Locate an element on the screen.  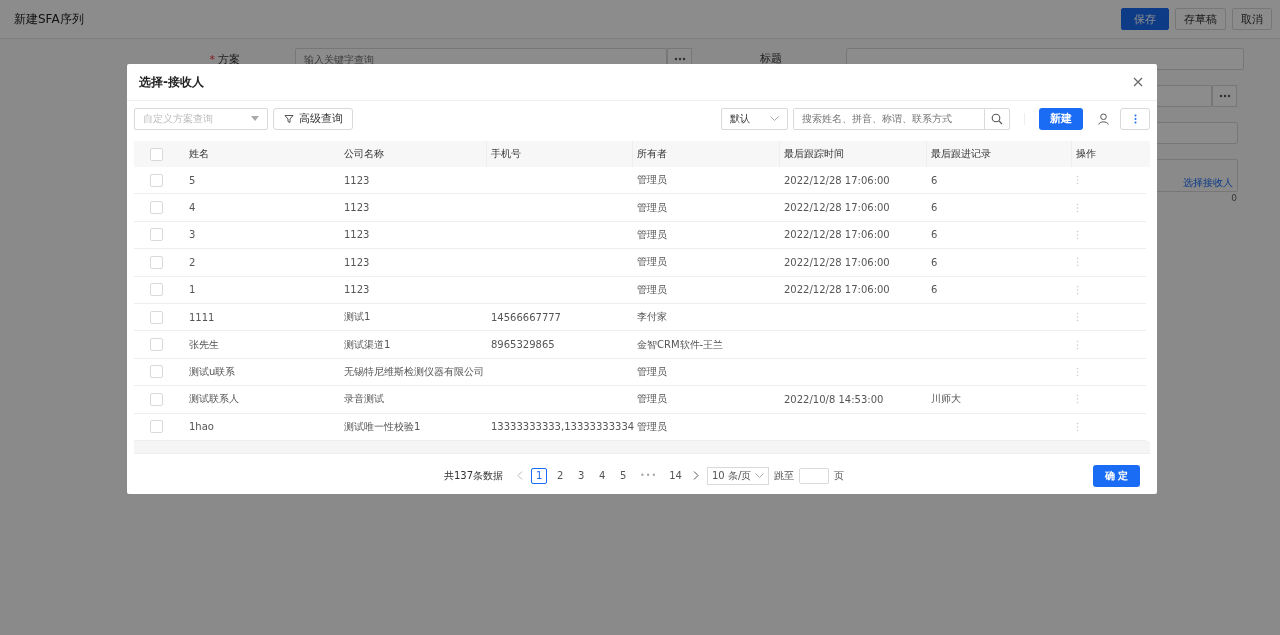
close-icon is located at coordinates (1138, 82).